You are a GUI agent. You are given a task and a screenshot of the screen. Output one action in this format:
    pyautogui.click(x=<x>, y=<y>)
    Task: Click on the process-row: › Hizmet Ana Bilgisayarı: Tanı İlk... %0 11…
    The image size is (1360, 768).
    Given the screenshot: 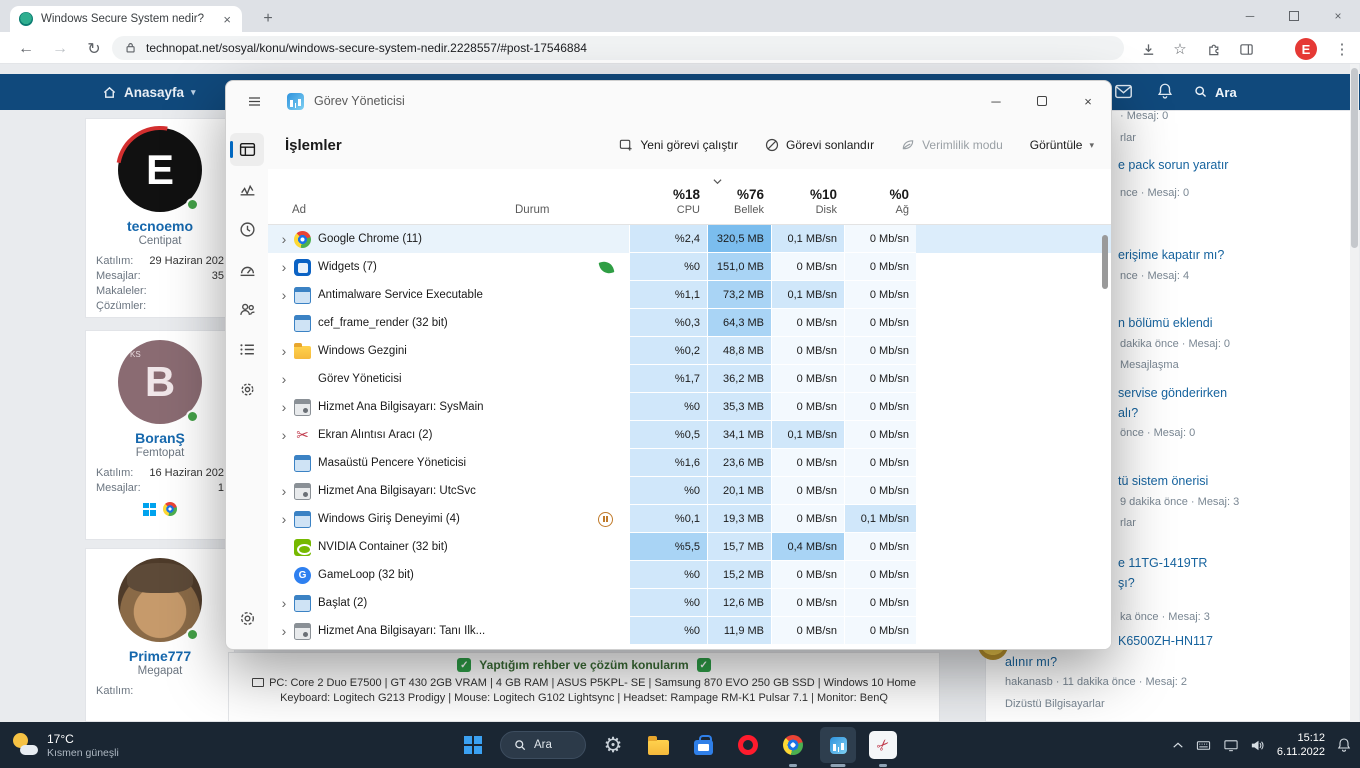 What is the action you would take?
    pyautogui.click(x=689, y=631)
    